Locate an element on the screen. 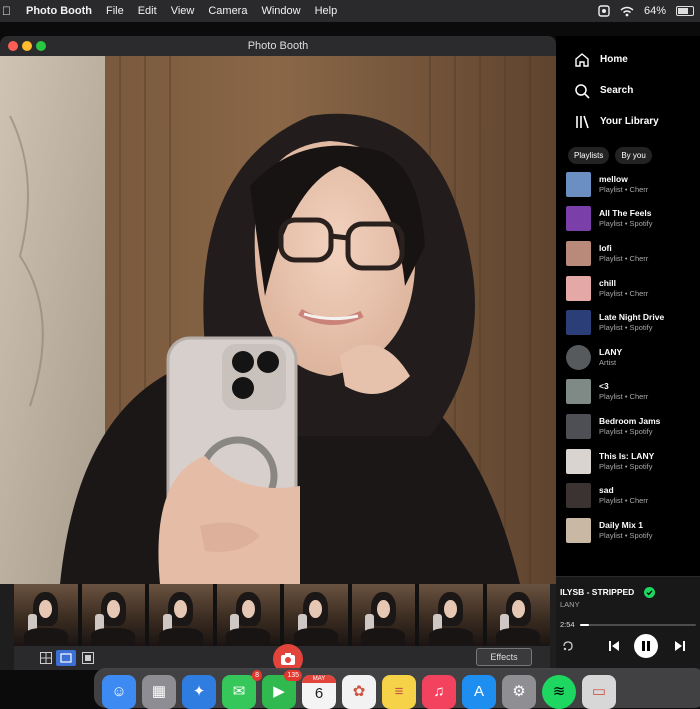 The width and height of the screenshot is (700, 709). menu-camera: Camera is located at coordinates (227, 11).